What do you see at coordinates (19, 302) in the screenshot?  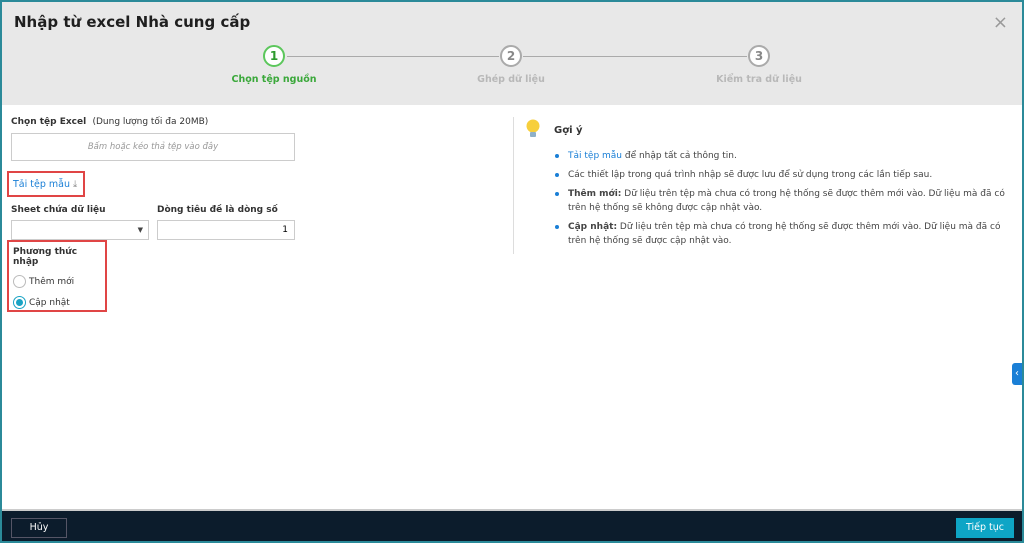 I see `radio-button-selected` at bounding box center [19, 302].